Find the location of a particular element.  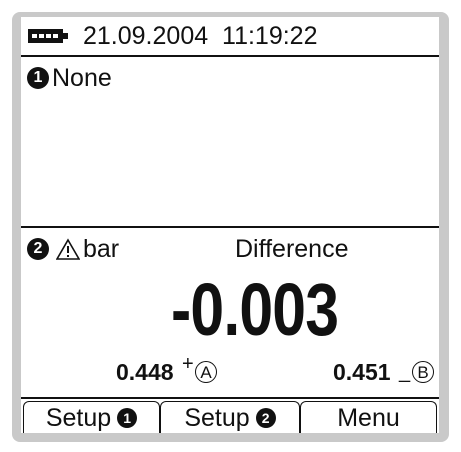

setup-2-button: Setup 2 is located at coordinates (230, 417).